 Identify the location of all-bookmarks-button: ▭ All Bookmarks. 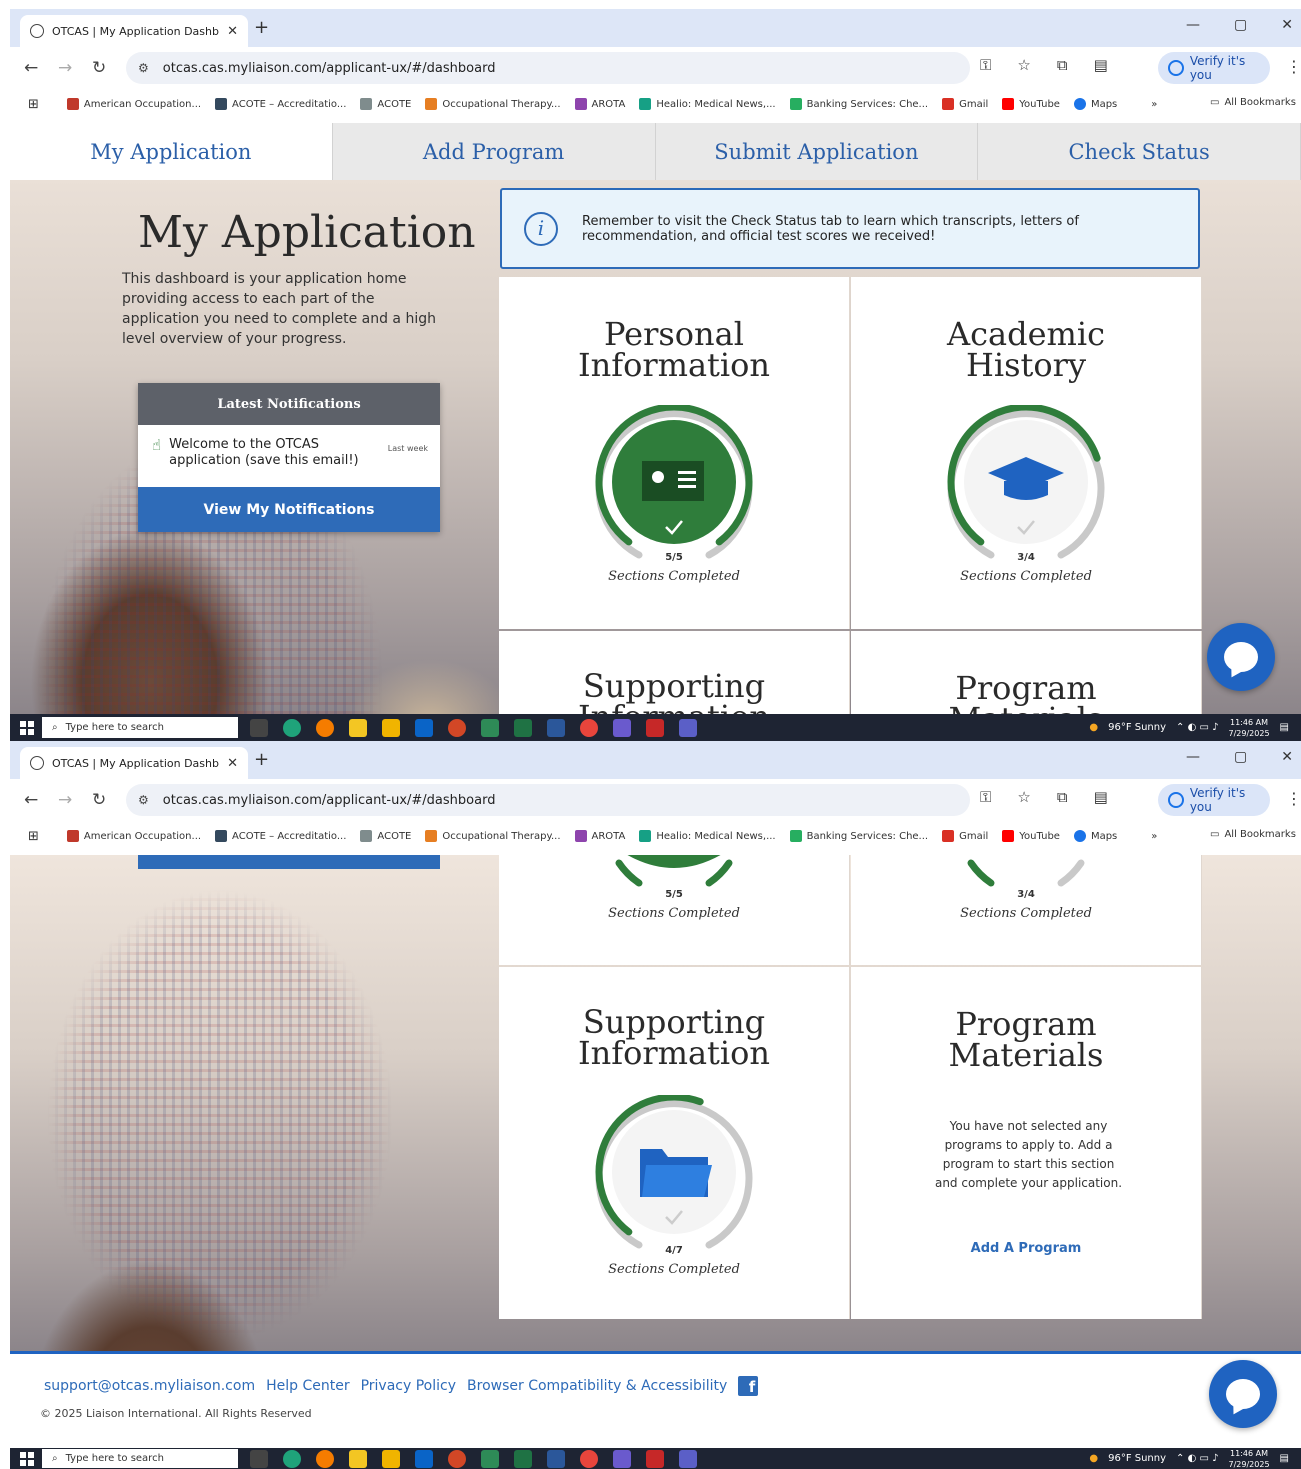
(1253, 102).